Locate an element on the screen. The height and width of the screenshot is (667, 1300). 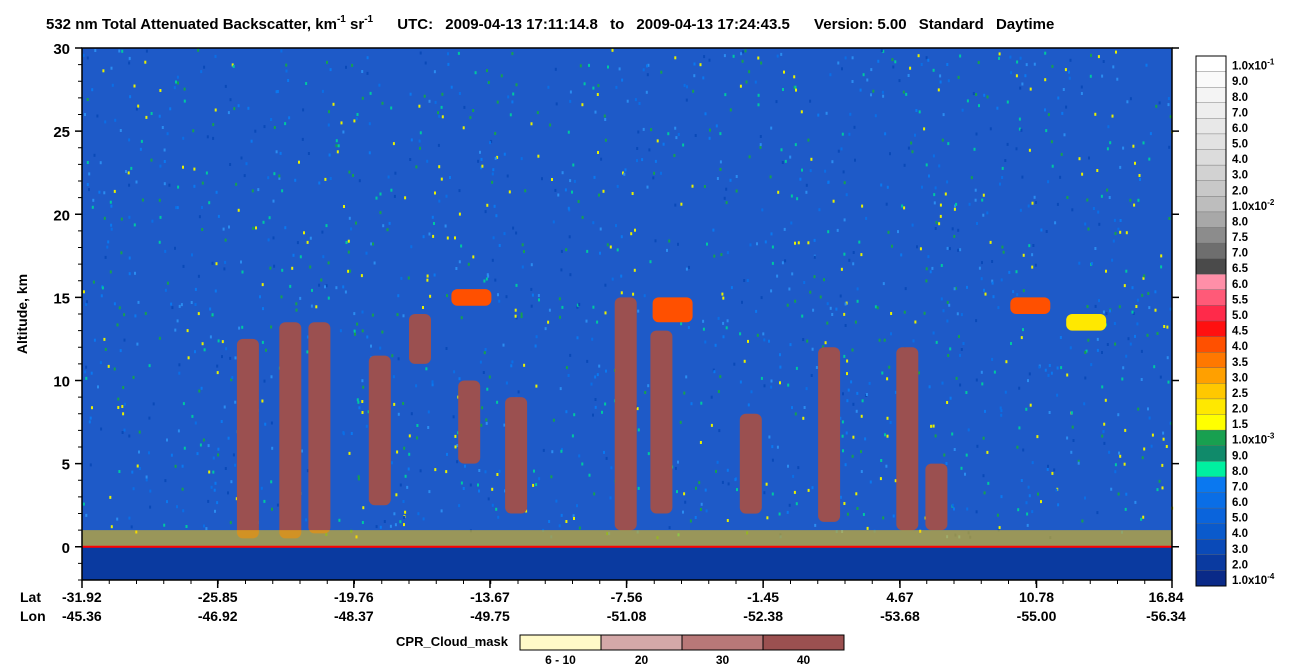
colorbar-label: 5.5 is located at coordinates (1240, 300).